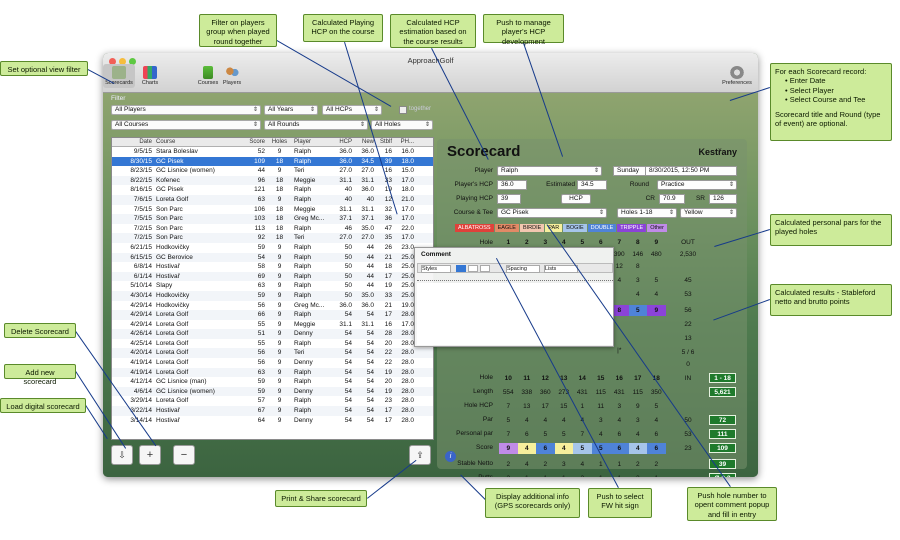 This screenshot has width=900, height=540. I want to click on table-cell: 31.1, so click(367, 324).